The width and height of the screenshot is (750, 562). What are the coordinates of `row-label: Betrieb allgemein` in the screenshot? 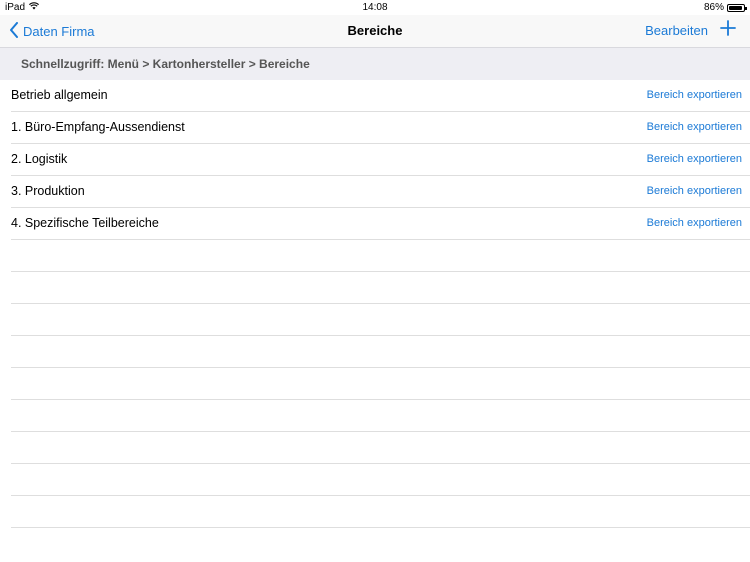 It's located at (59, 95).